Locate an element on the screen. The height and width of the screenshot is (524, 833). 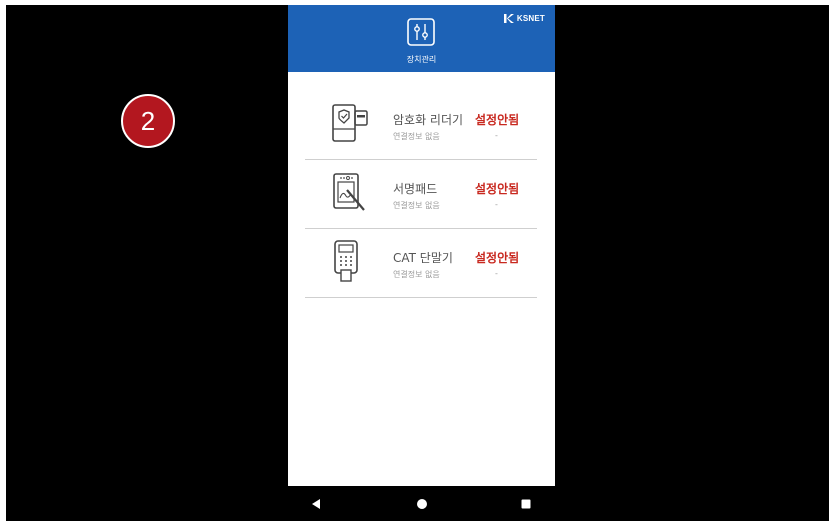
device-name: 서명패드 is located at coordinates (415, 189).